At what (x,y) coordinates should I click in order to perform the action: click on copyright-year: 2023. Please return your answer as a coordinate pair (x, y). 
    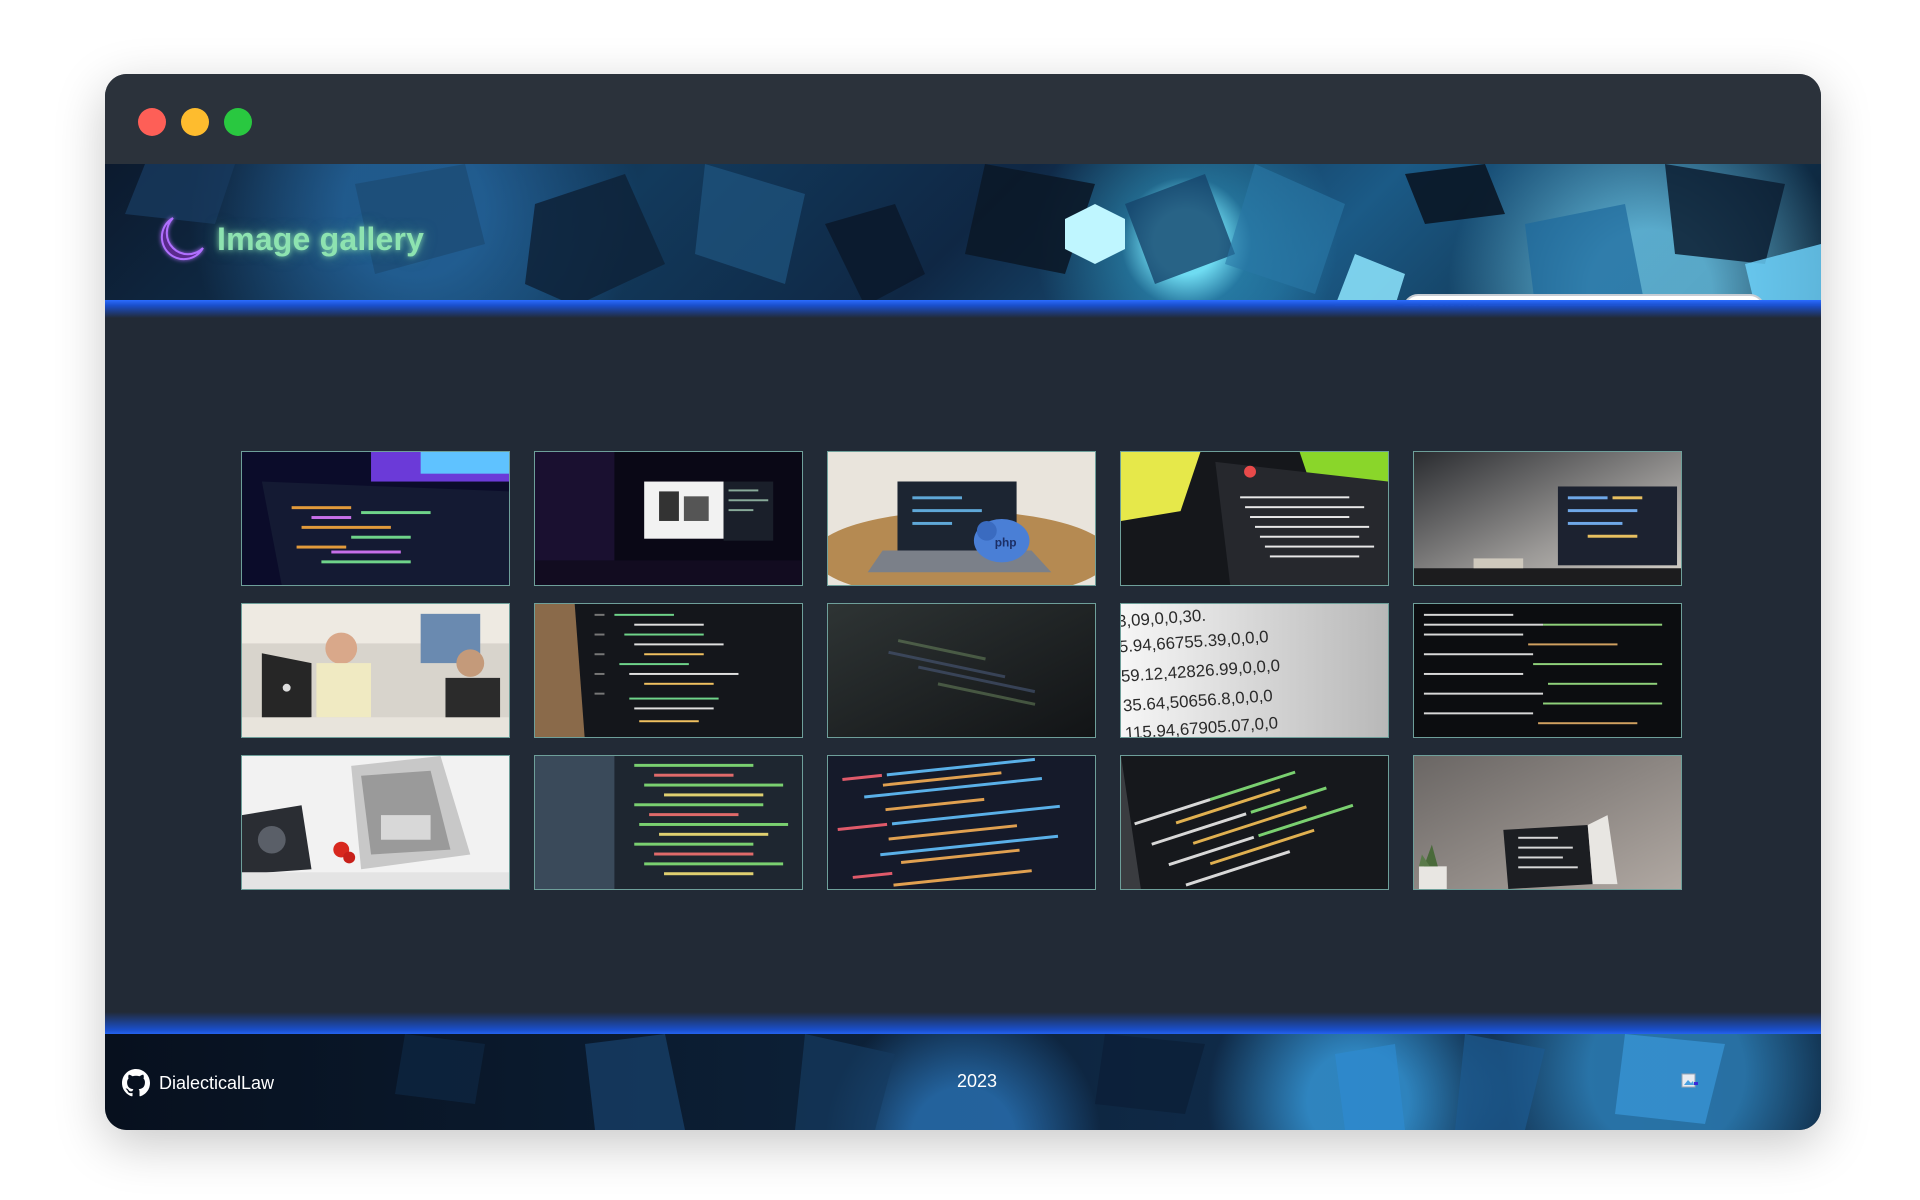
    Looking at the image, I should click on (977, 1081).